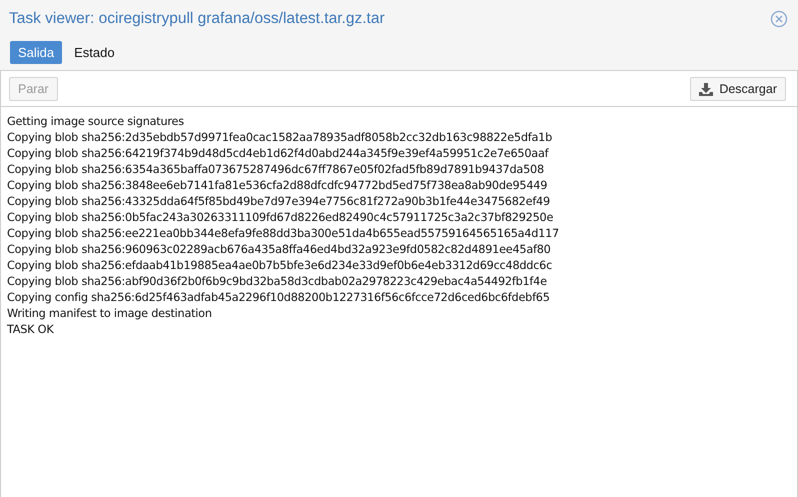 The image size is (798, 497). Describe the element at coordinates (279, 250) in the screenshot. I see `log-line: Copying blob sha256:960963c02289acb676a435a8ffa46ed4bd32a923e9fd0582c82d4891ee45af80` at that location.